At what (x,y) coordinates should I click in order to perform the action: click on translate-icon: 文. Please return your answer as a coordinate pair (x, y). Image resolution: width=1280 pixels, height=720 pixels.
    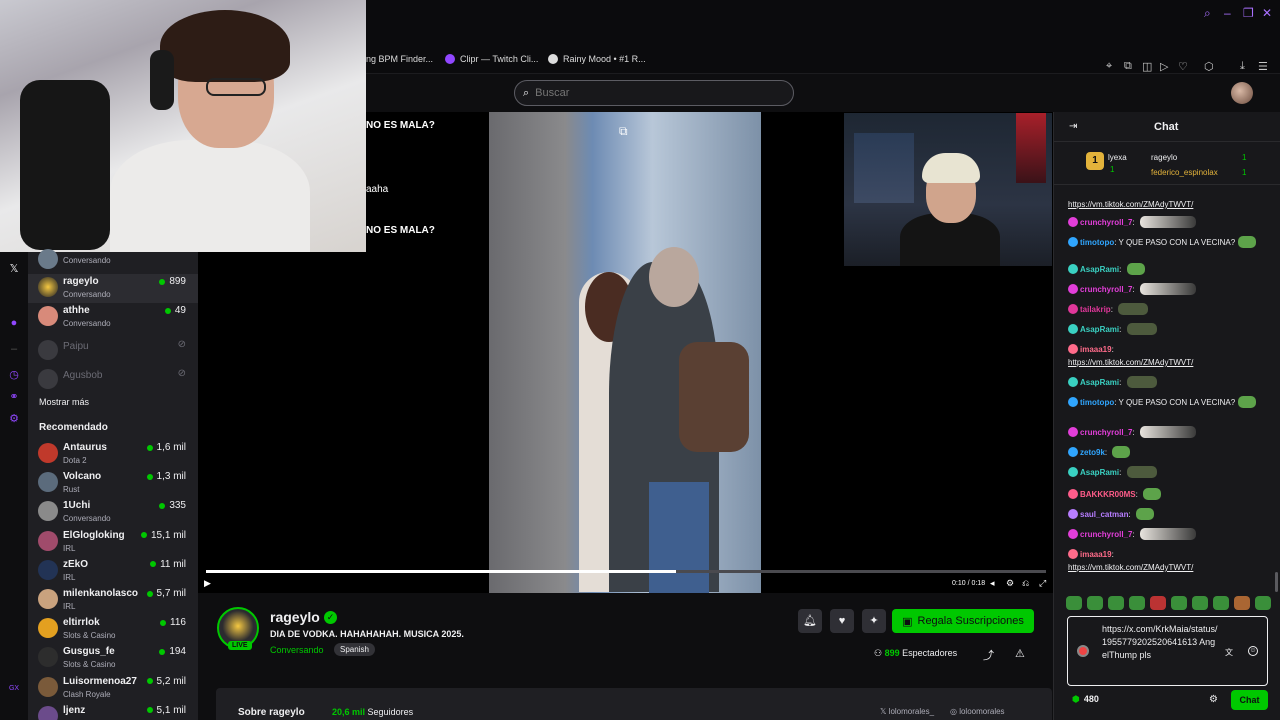
    Looking at the image, I should click on (1229, 652).